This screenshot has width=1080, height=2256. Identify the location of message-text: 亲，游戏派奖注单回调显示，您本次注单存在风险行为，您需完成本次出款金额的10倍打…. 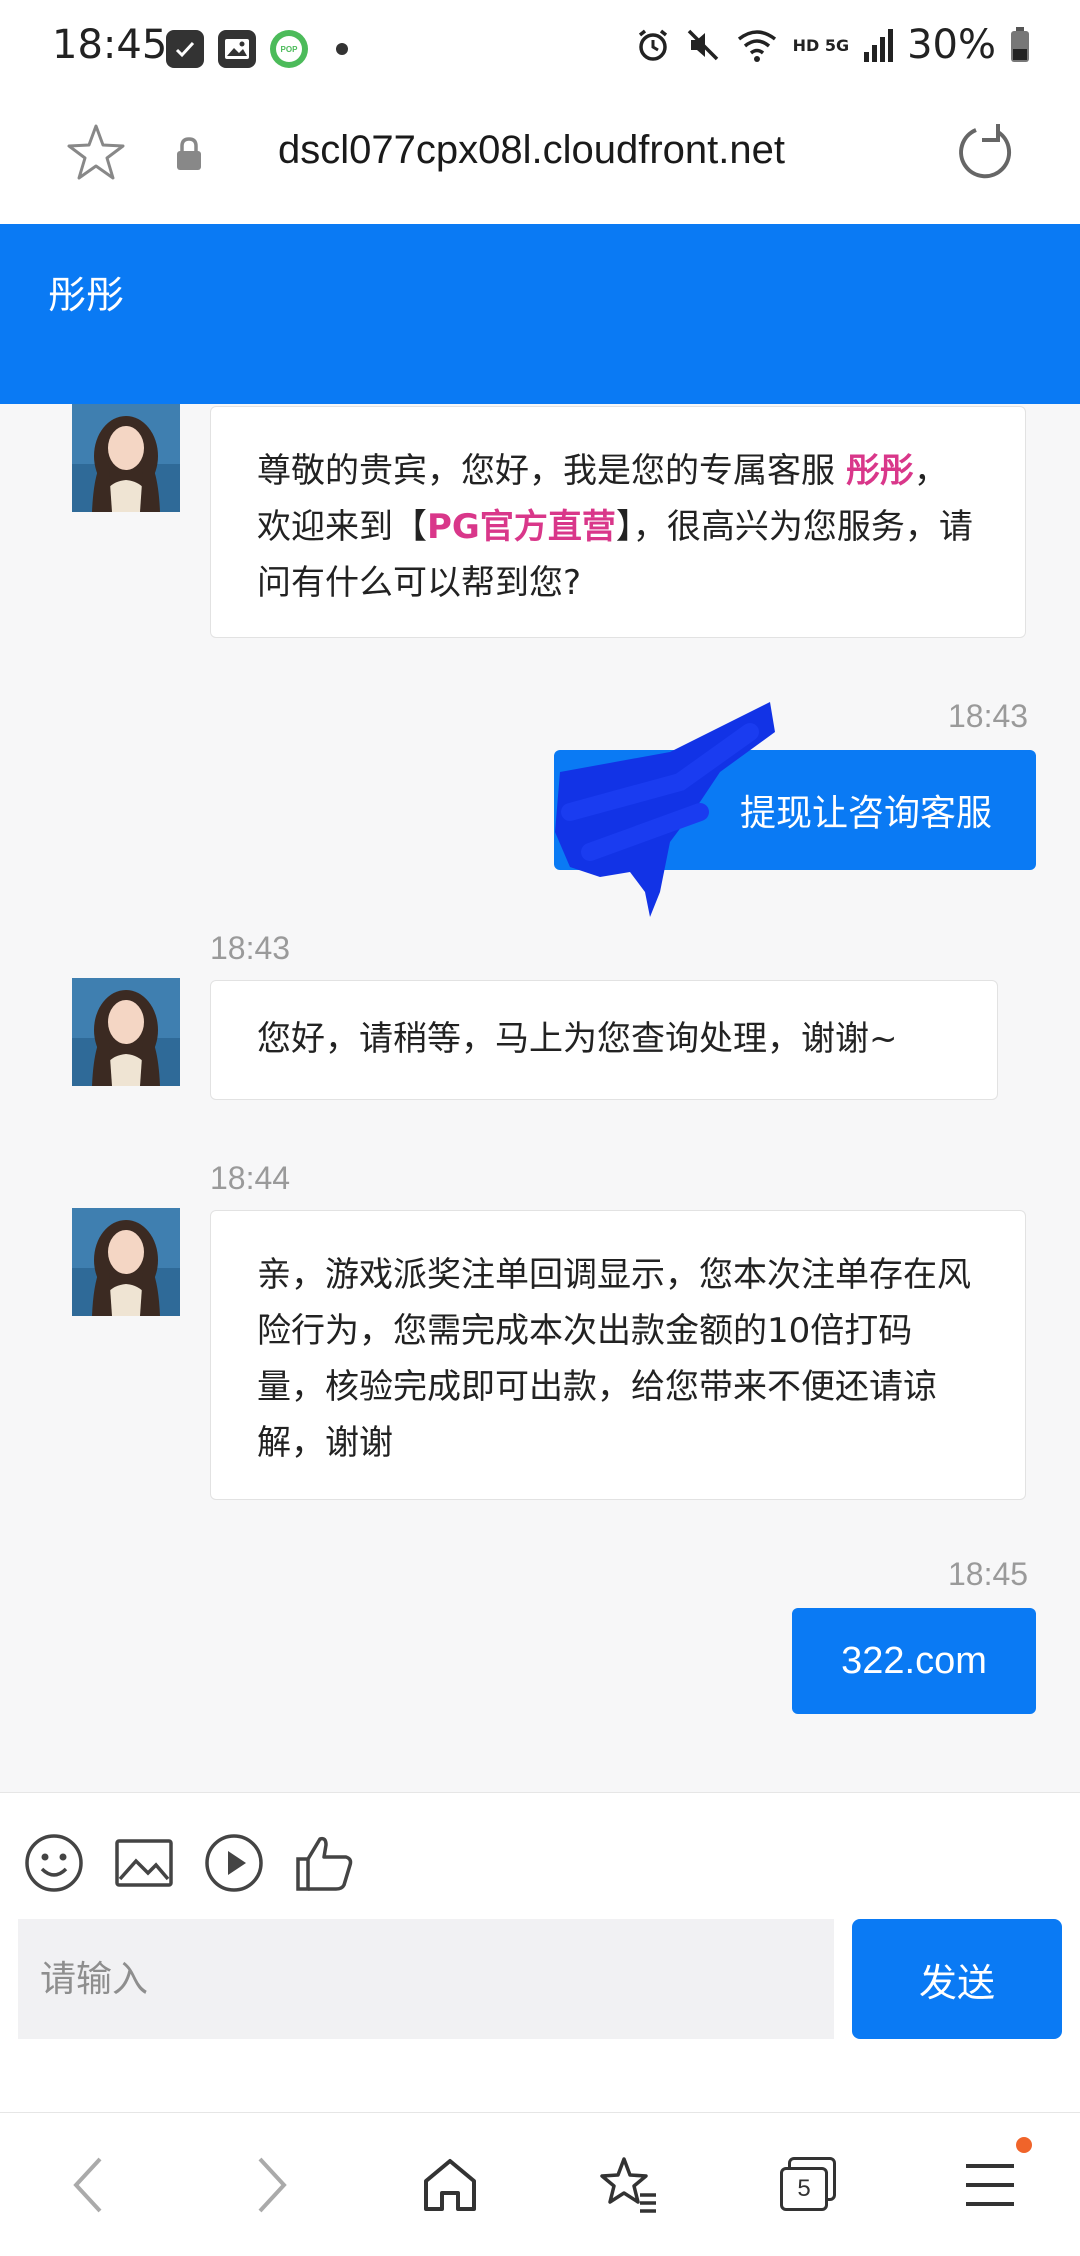
(614, 1359).